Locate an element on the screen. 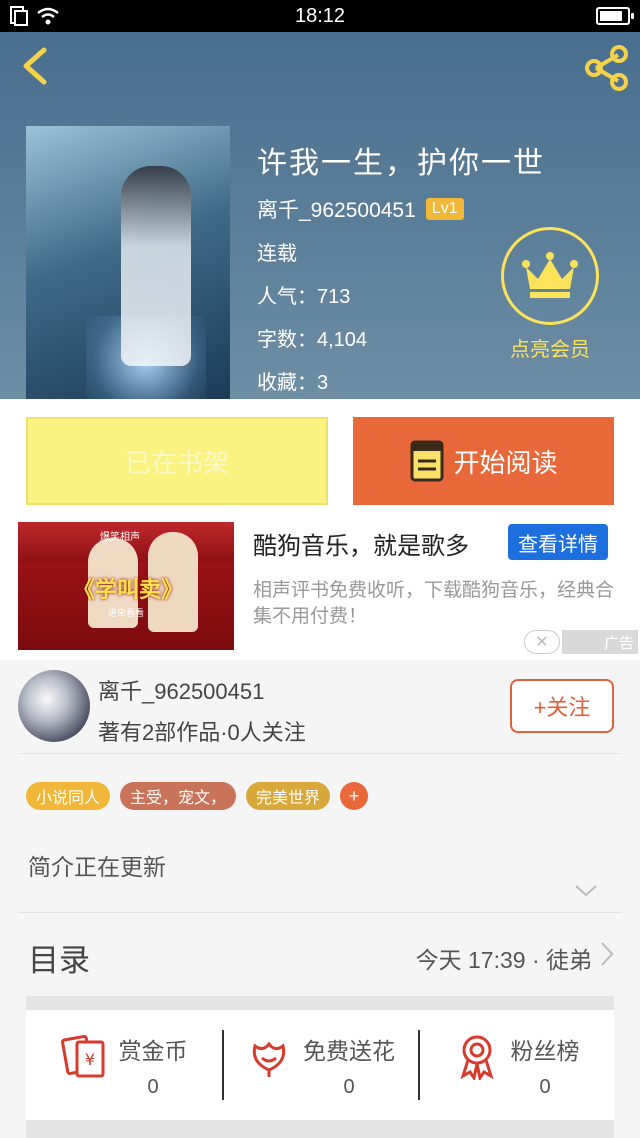  flower-icon is located at coordinates (269, 1059).